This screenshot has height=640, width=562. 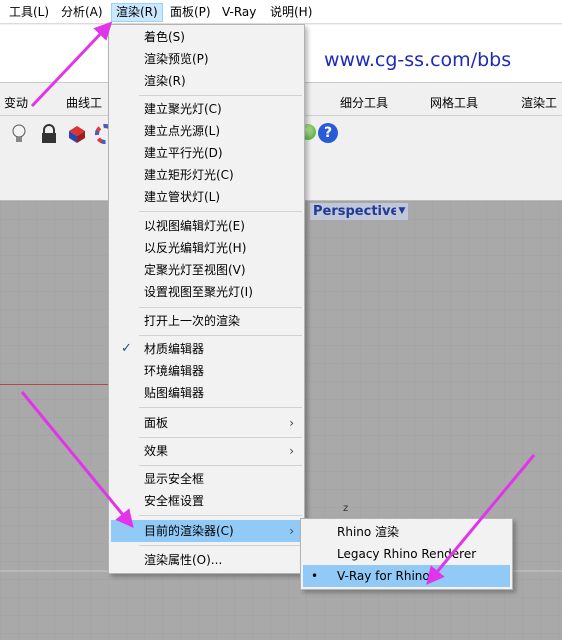 What do you see at coordinates (206, 226) in the screenshot?
I see `menu-item-edit-light-by-view: 以视图编辑灯光(E)` at bounding box center [206, 226].